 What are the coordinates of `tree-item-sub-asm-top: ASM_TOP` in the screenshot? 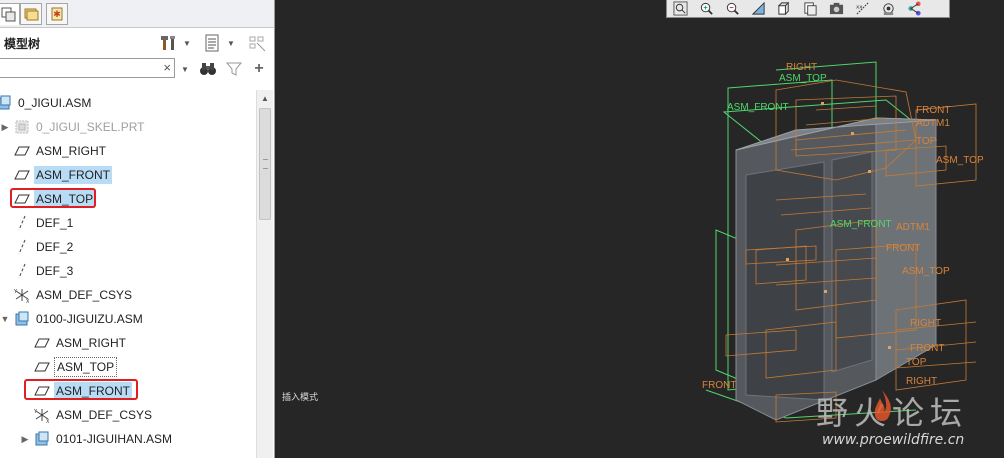 It's located at (76, 367).